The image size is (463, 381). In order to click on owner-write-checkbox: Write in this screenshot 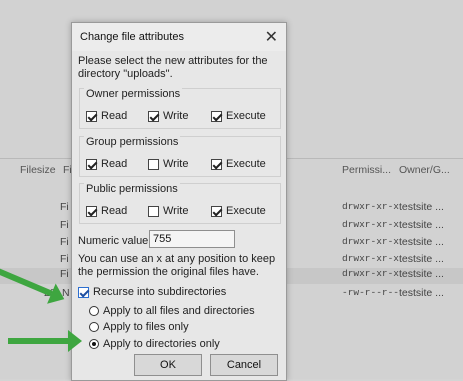, I will do `click(168, 116)`.